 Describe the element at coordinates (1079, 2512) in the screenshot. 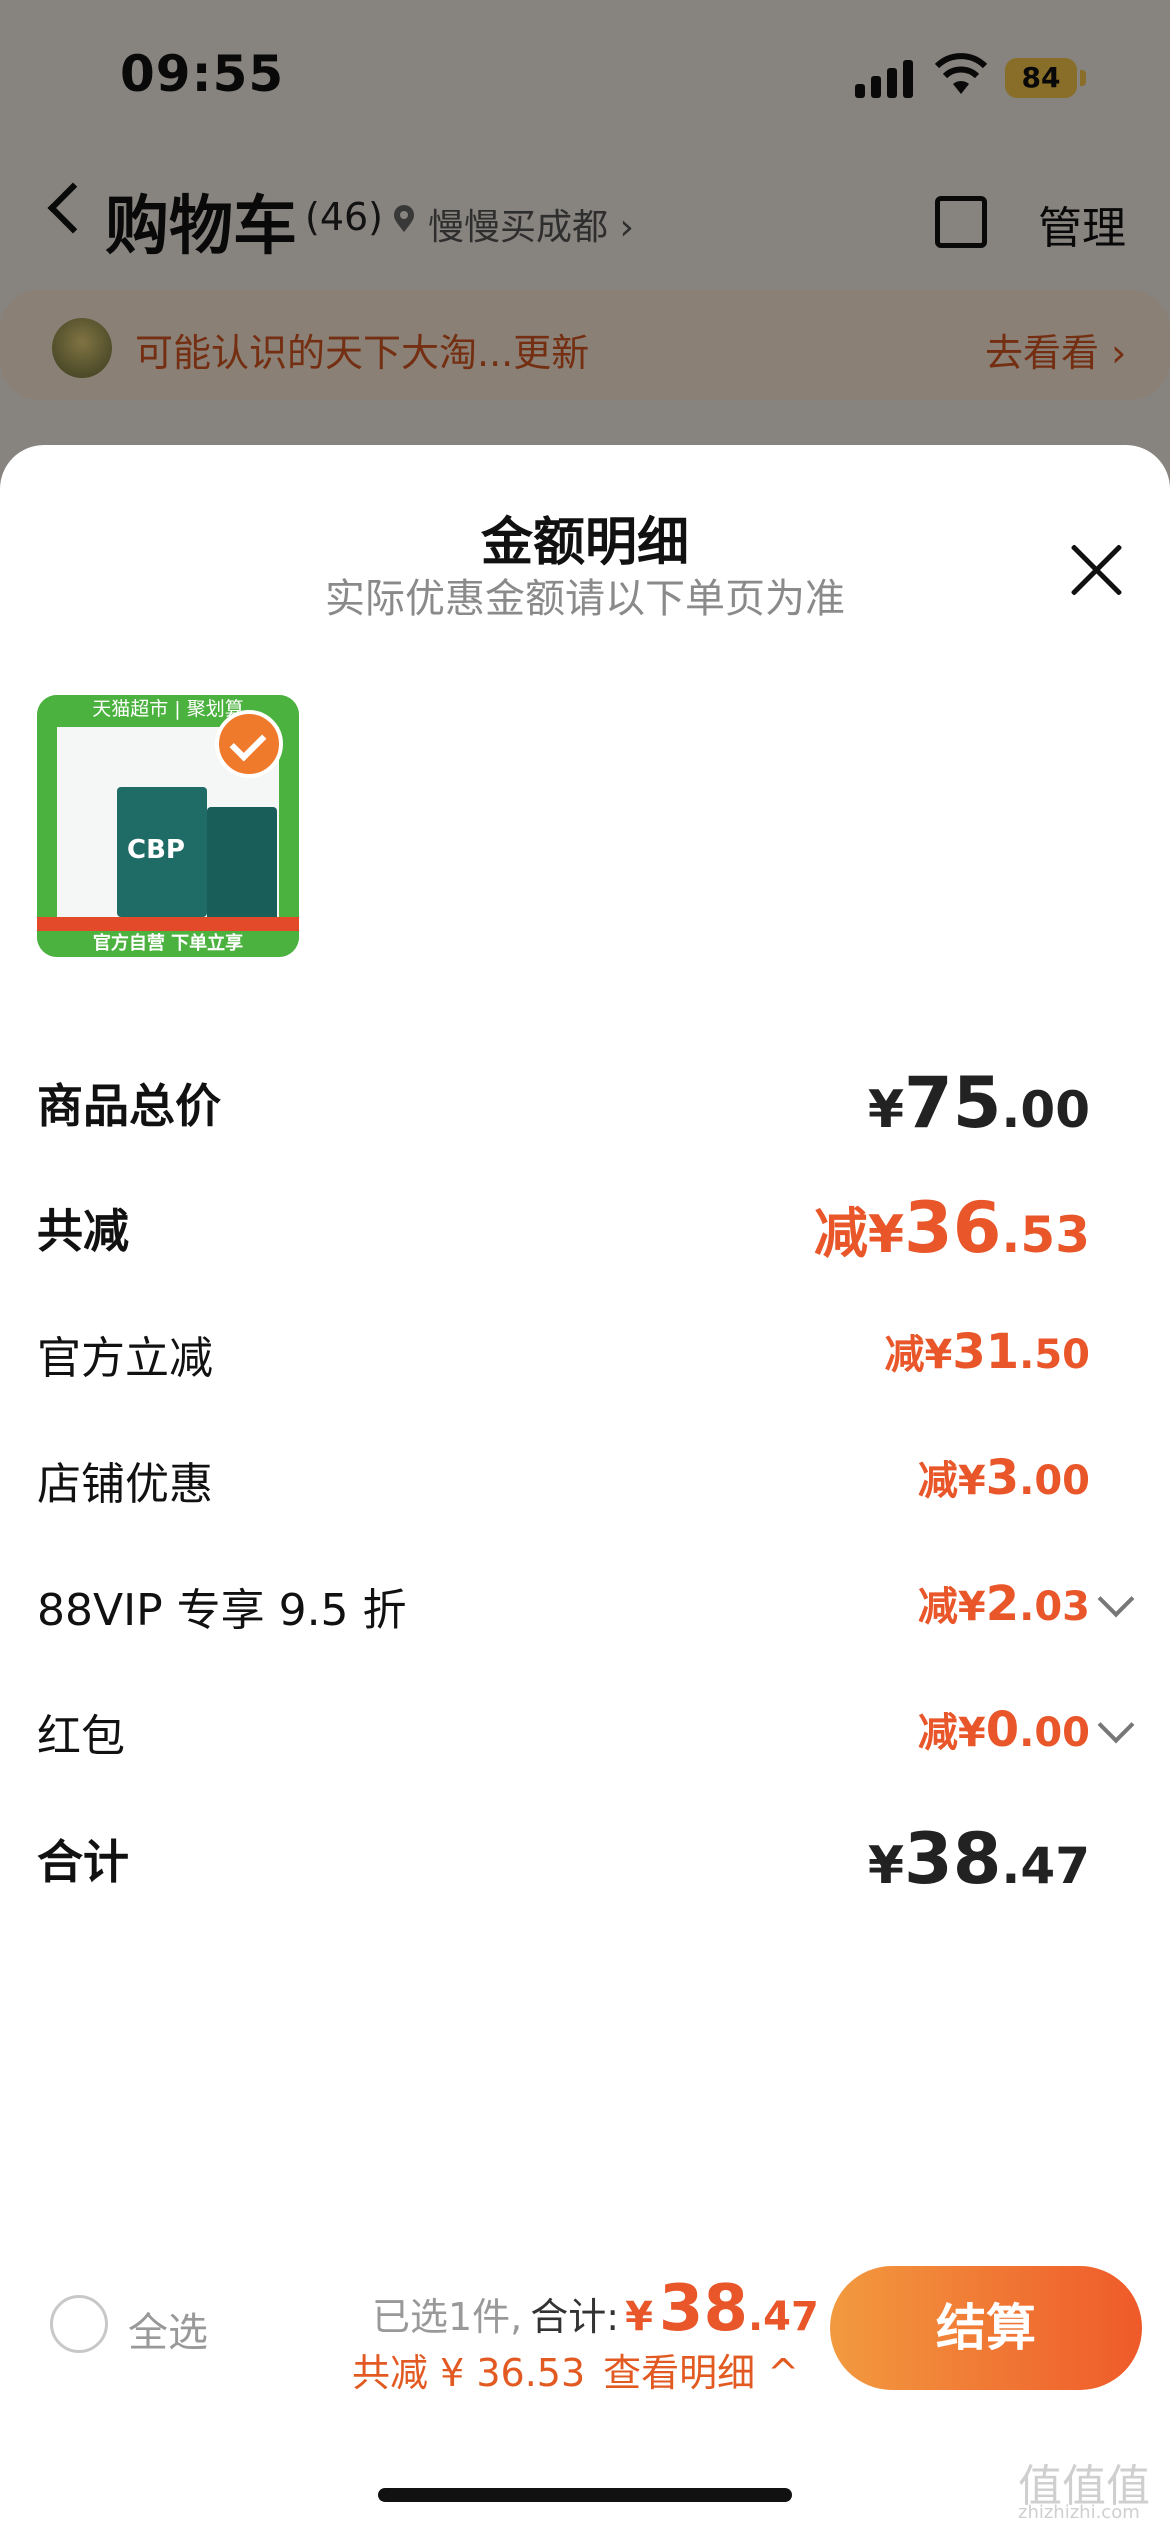

I see `watermark-url: zhizhizhi.com` at that location.